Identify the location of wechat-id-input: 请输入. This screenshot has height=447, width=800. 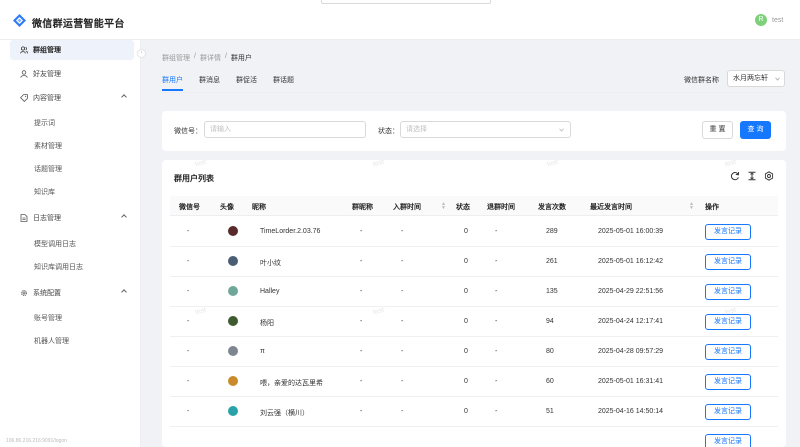
(285, 129).